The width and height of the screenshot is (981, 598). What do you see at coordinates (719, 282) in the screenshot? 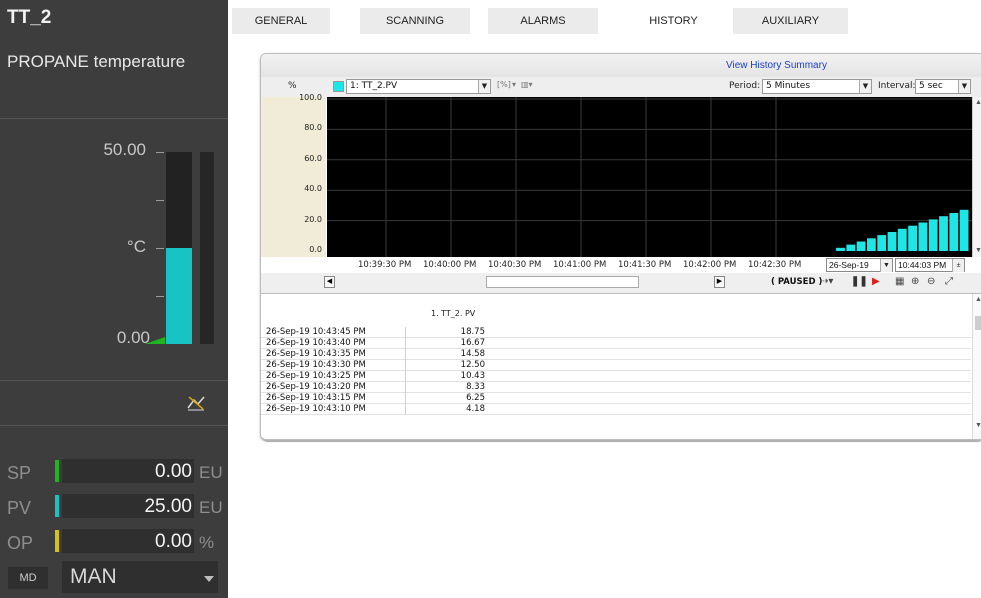
I see `scroll-right-icon: ▶` at bounding box center [719, 282].